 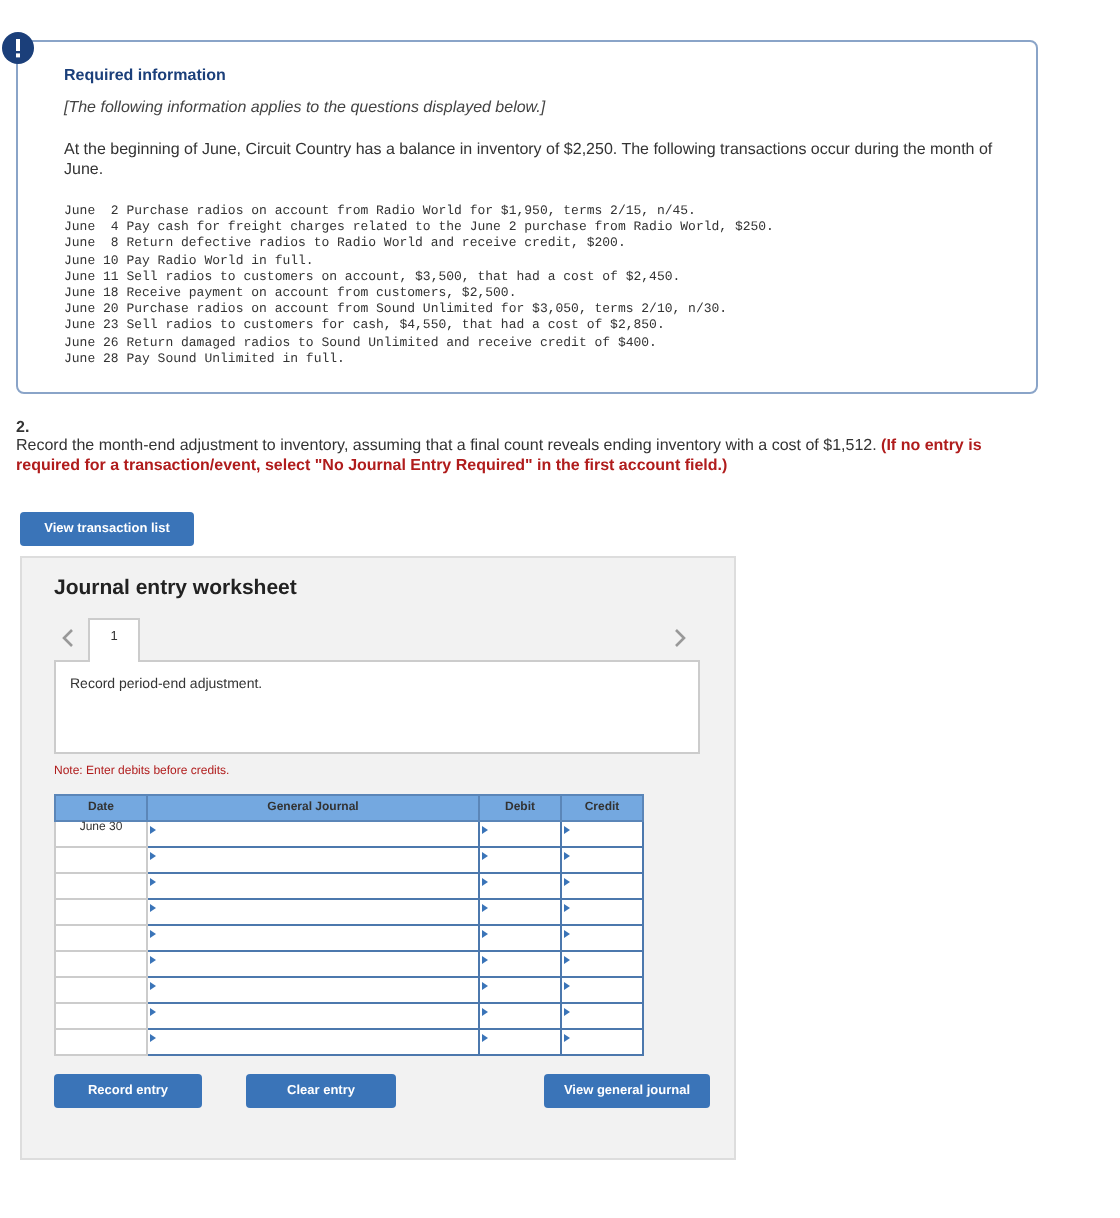 I want to click on chevron-right-icon, so click(x=680, y=638).